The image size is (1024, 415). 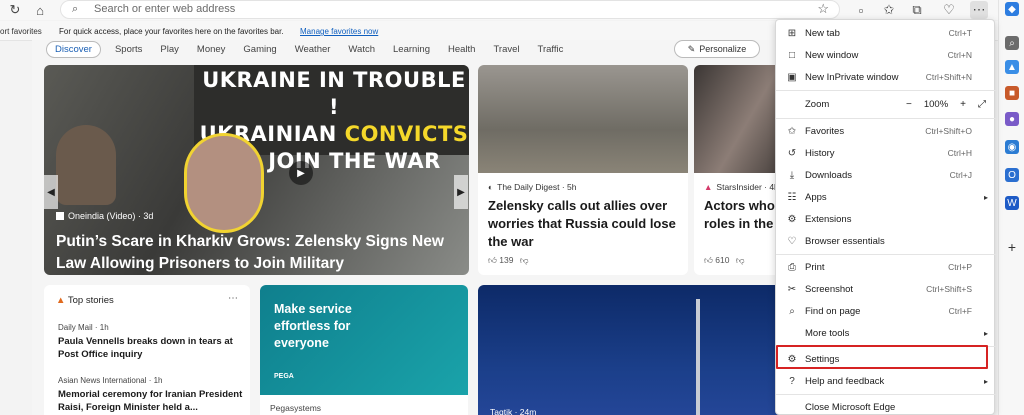 I want to click on play-icon: ▶, so click(x=301, y=173).